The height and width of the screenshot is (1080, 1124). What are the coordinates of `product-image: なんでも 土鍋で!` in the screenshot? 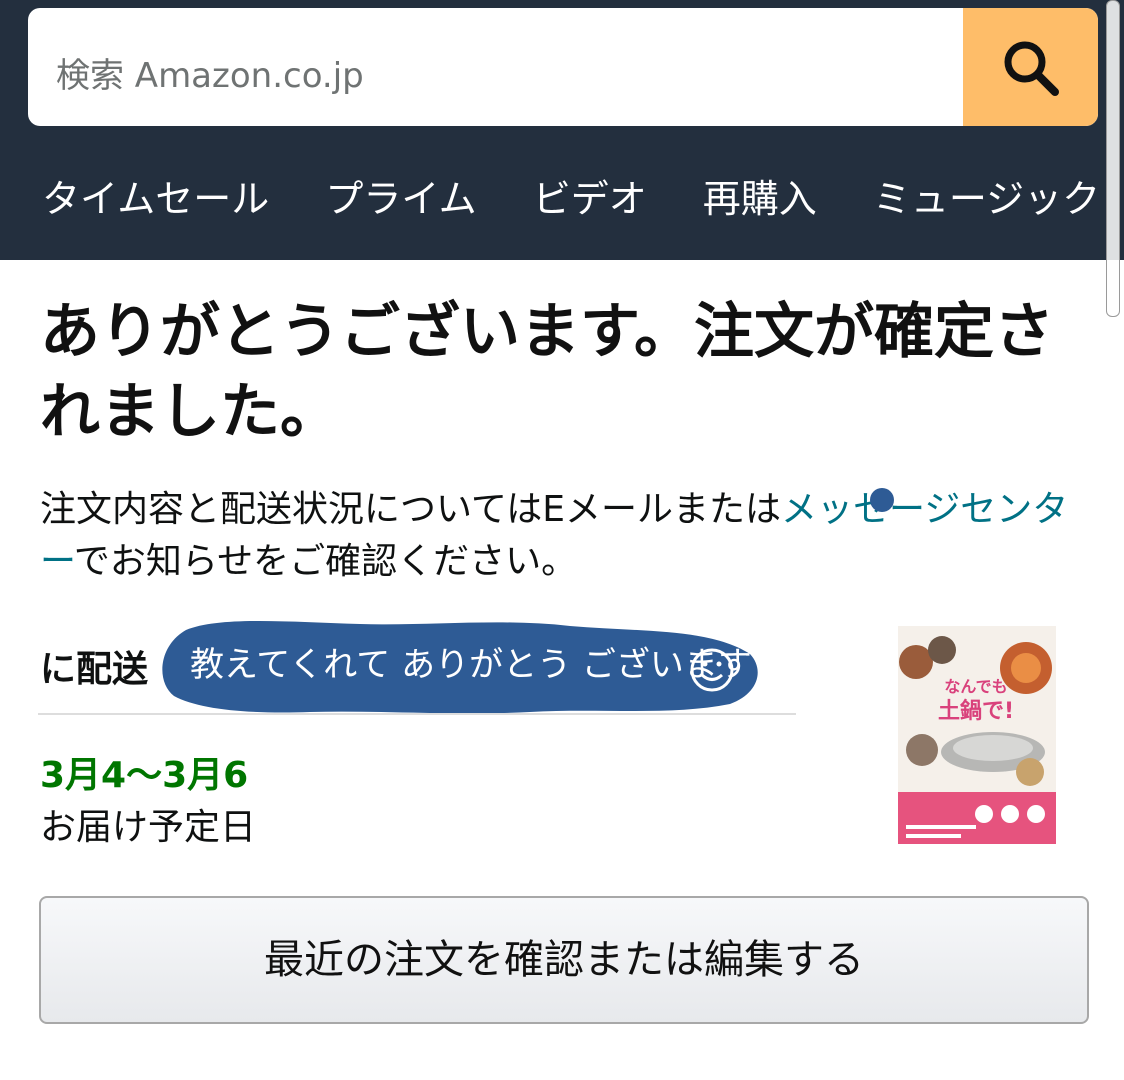 It's located at (977, 735).